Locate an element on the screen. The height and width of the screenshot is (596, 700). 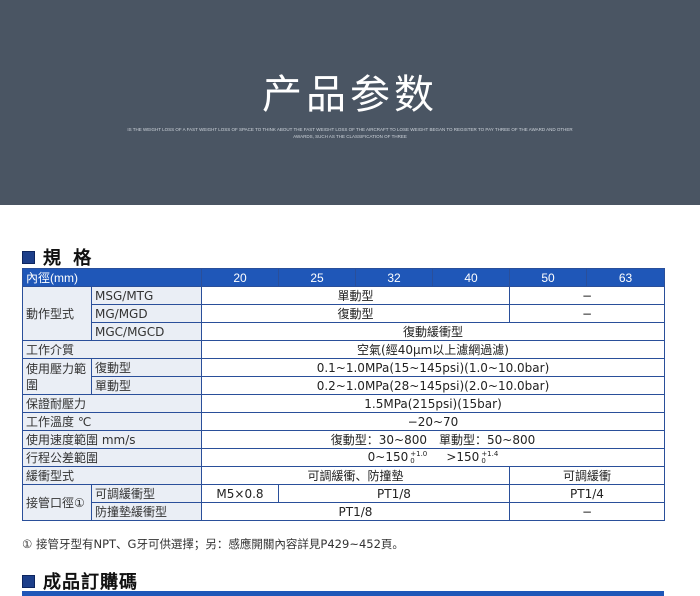
stroke-a-sub: 0 is located at coordinates (412, 460).